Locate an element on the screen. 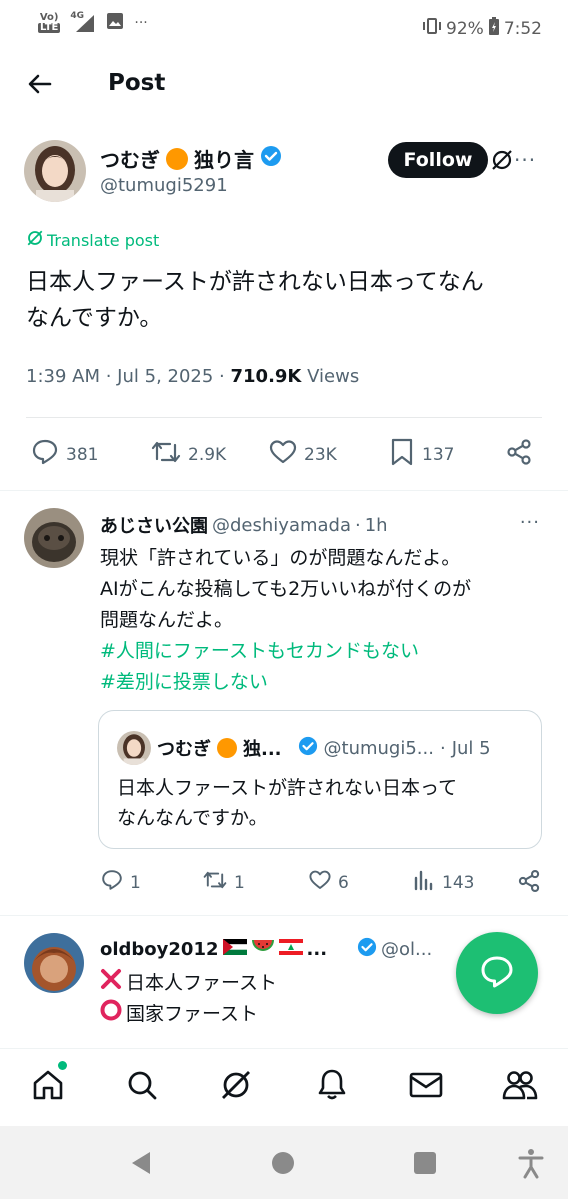 The width and height of the screenshot is (568, 1199). mail-icon is located at coordinates (426, 1087).